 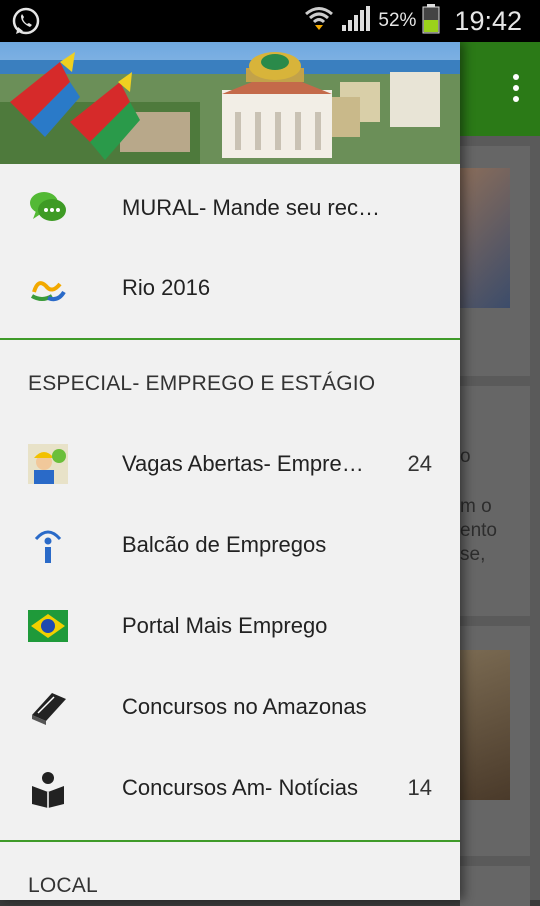 What do you see at coordinates (230, 288) in the screenshot?
I see `drawer-item-rio-2016: Rio 2016` at bounding box center [230, 288].